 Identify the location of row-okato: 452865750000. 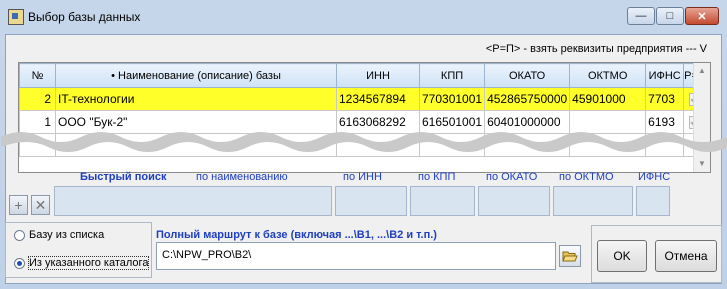
(527, 99).